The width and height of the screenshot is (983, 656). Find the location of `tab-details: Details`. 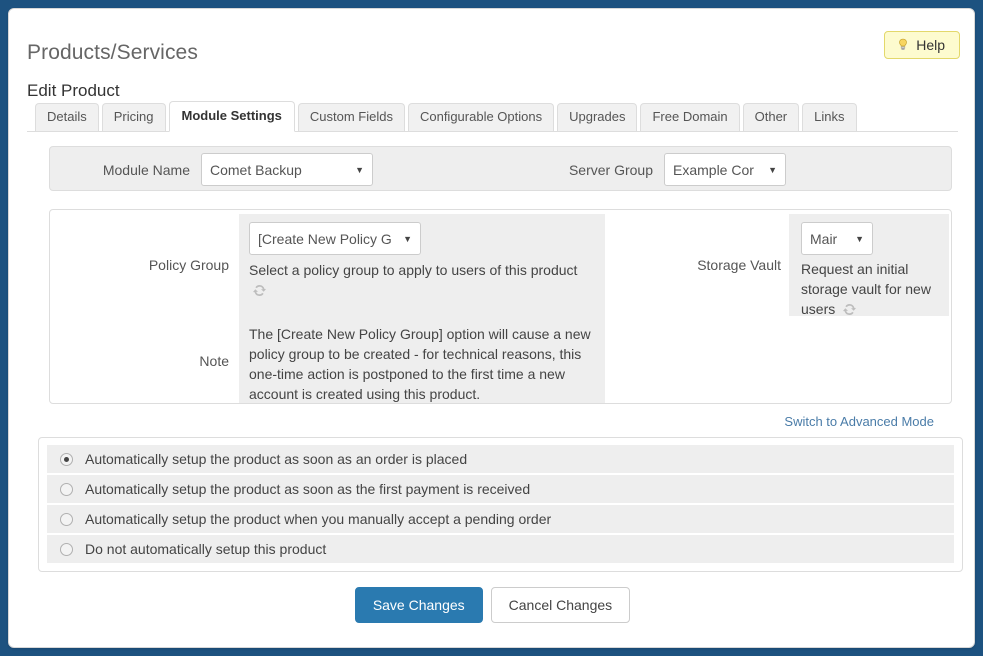

tab-details: Details is located at coordinates (67, 117).